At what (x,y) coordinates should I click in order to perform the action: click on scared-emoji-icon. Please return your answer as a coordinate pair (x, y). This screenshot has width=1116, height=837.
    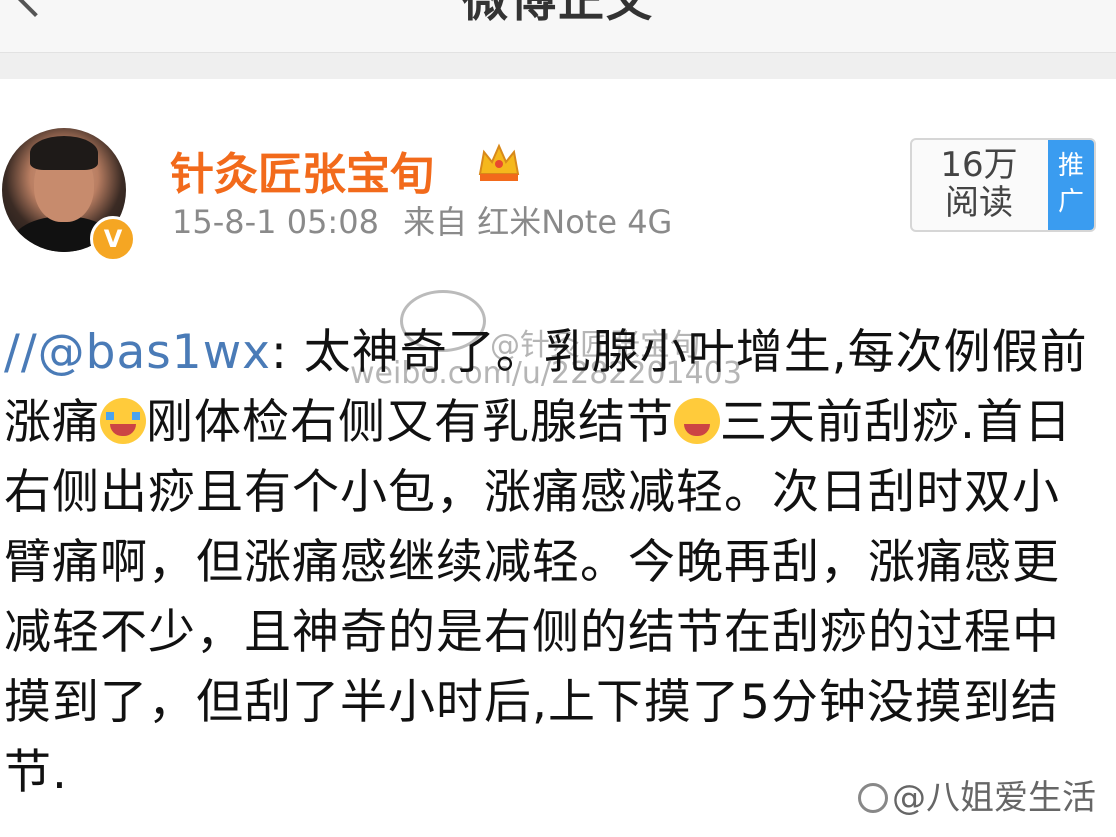
    Looking at the image, I should click on (697, 421).